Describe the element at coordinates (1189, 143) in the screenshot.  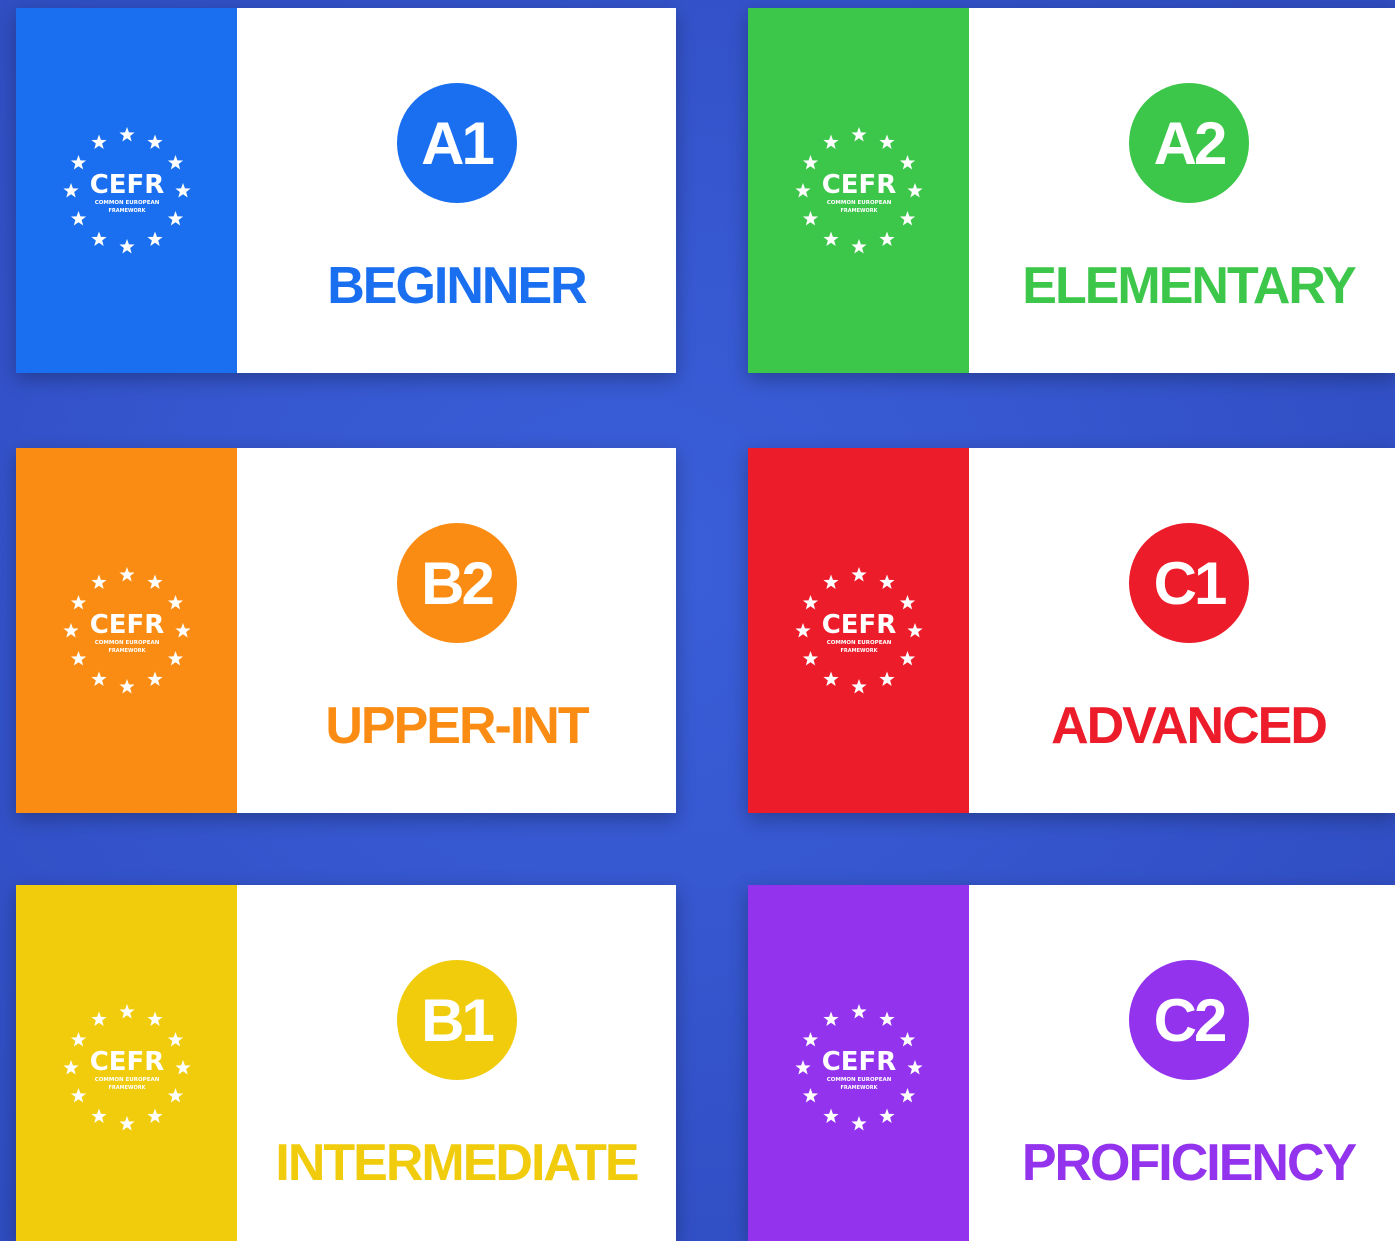
I see `level-code-badge: A2` at that location.